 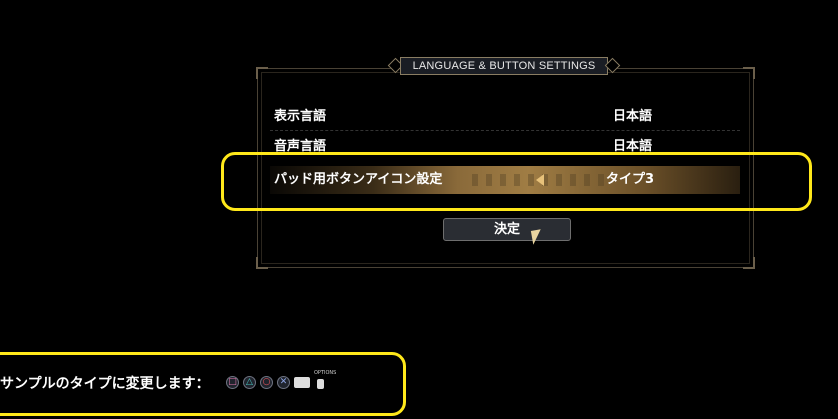 I want to click on cross-button-icon: ✕, so click(x=283, y=382).